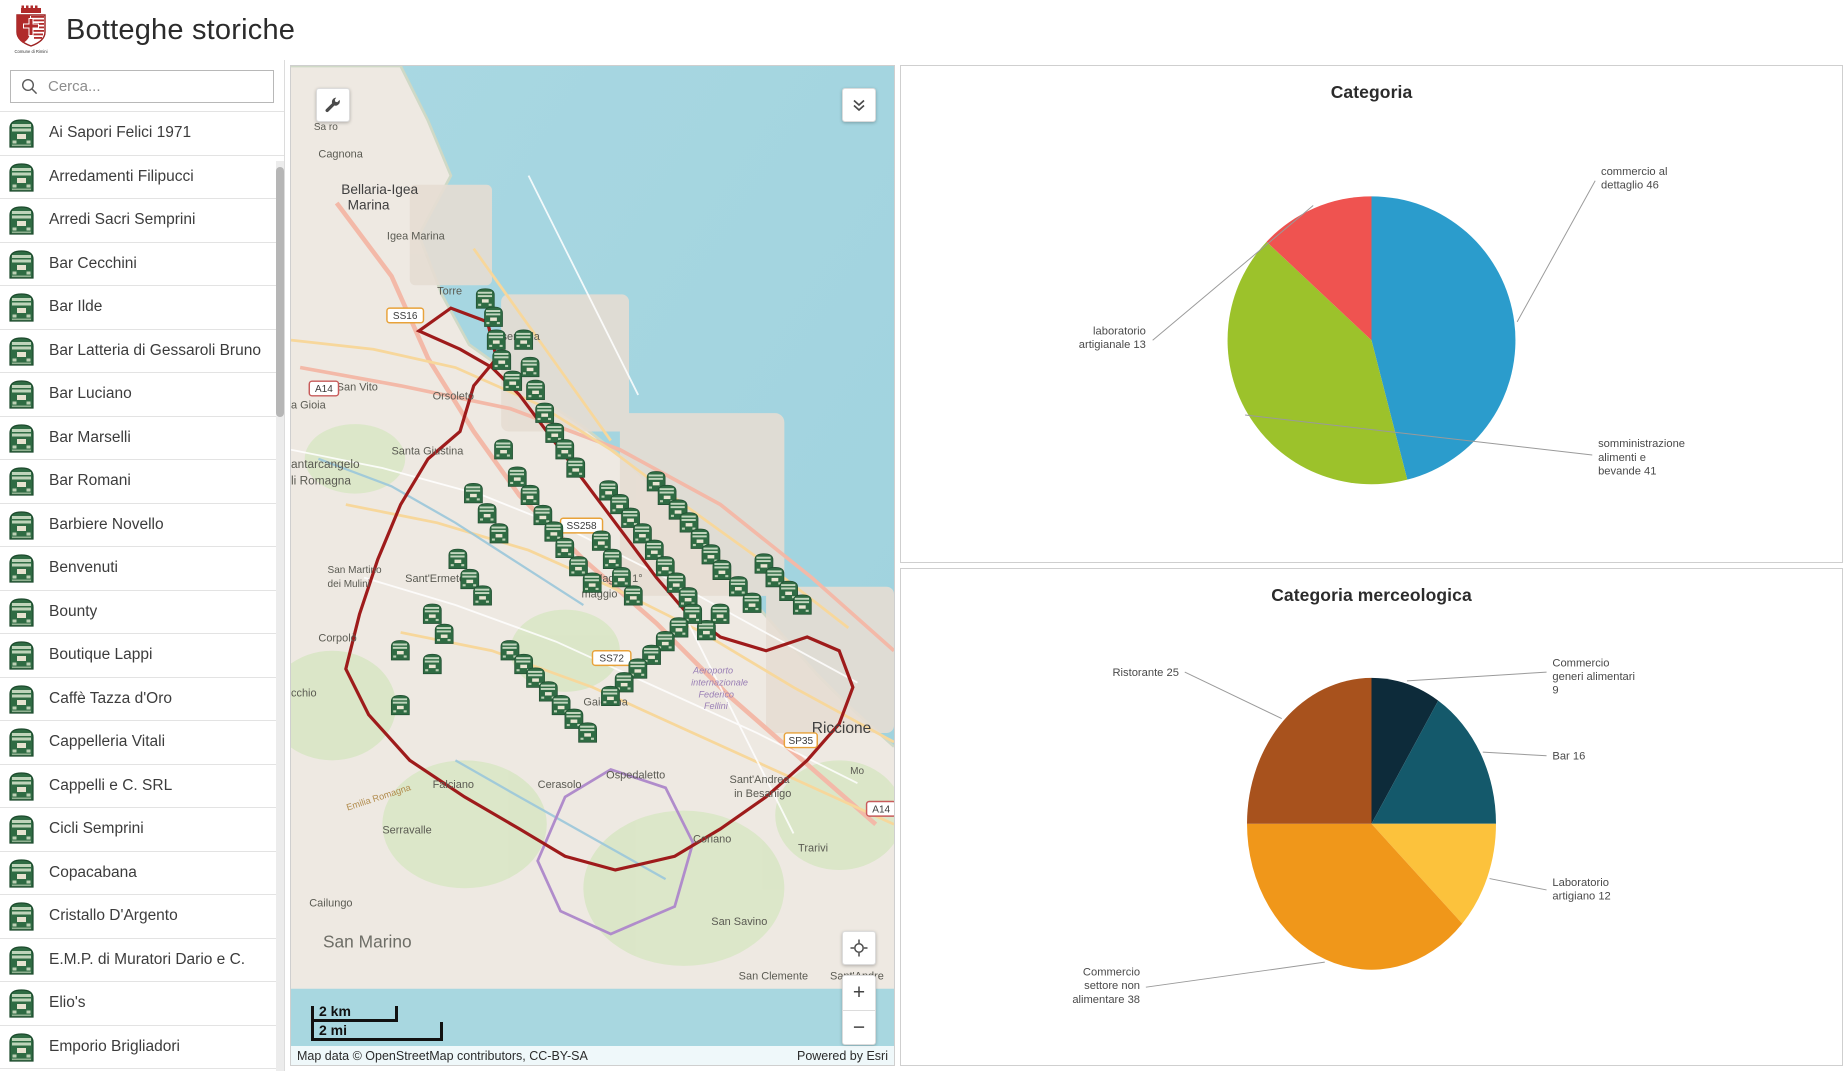 Image resolution: width=1848 pixels, height=1071 pixels. Describe the element at coordinates (859, 948) in the screenshot. I see `map-locate-button` at that location.